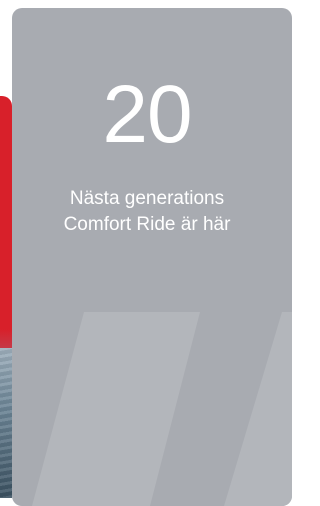 The image size is (320, 506). Describe the element at coordinates (147, 212) in the screenshot. I see `promo-tagline: Nästa generations Comfort Ride är här` at that location.